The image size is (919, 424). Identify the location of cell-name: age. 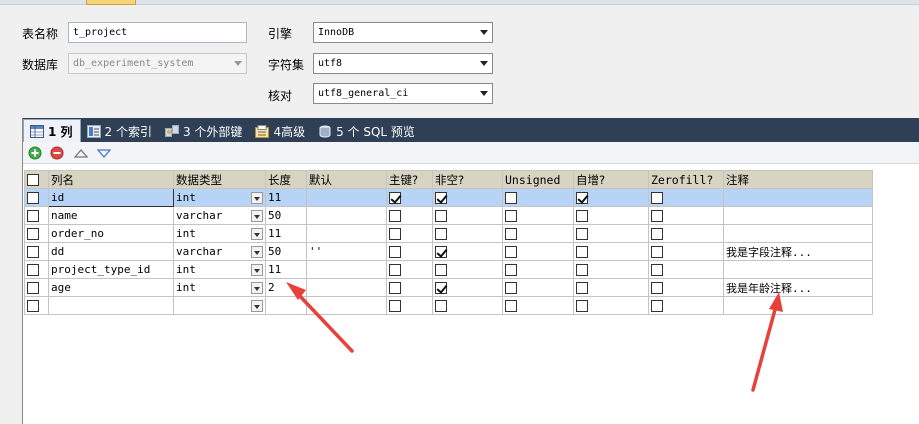
(111, 287).